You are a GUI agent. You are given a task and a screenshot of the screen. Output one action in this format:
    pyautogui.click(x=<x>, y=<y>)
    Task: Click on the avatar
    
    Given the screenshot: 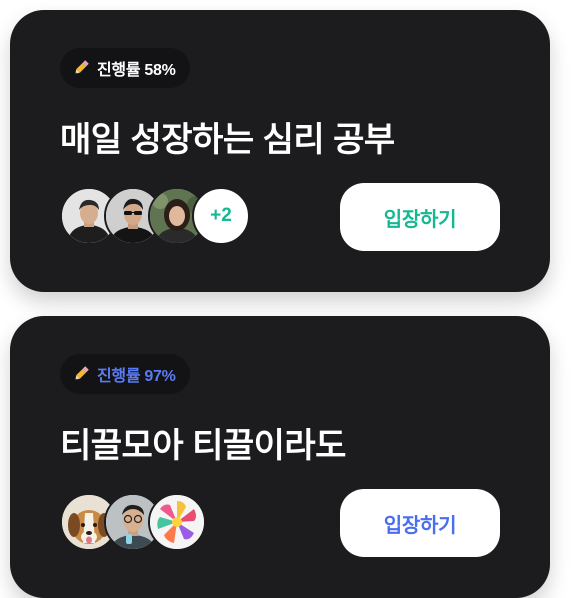 What is the action you would take?
    pyautogui.click(x=177, y=522)
    